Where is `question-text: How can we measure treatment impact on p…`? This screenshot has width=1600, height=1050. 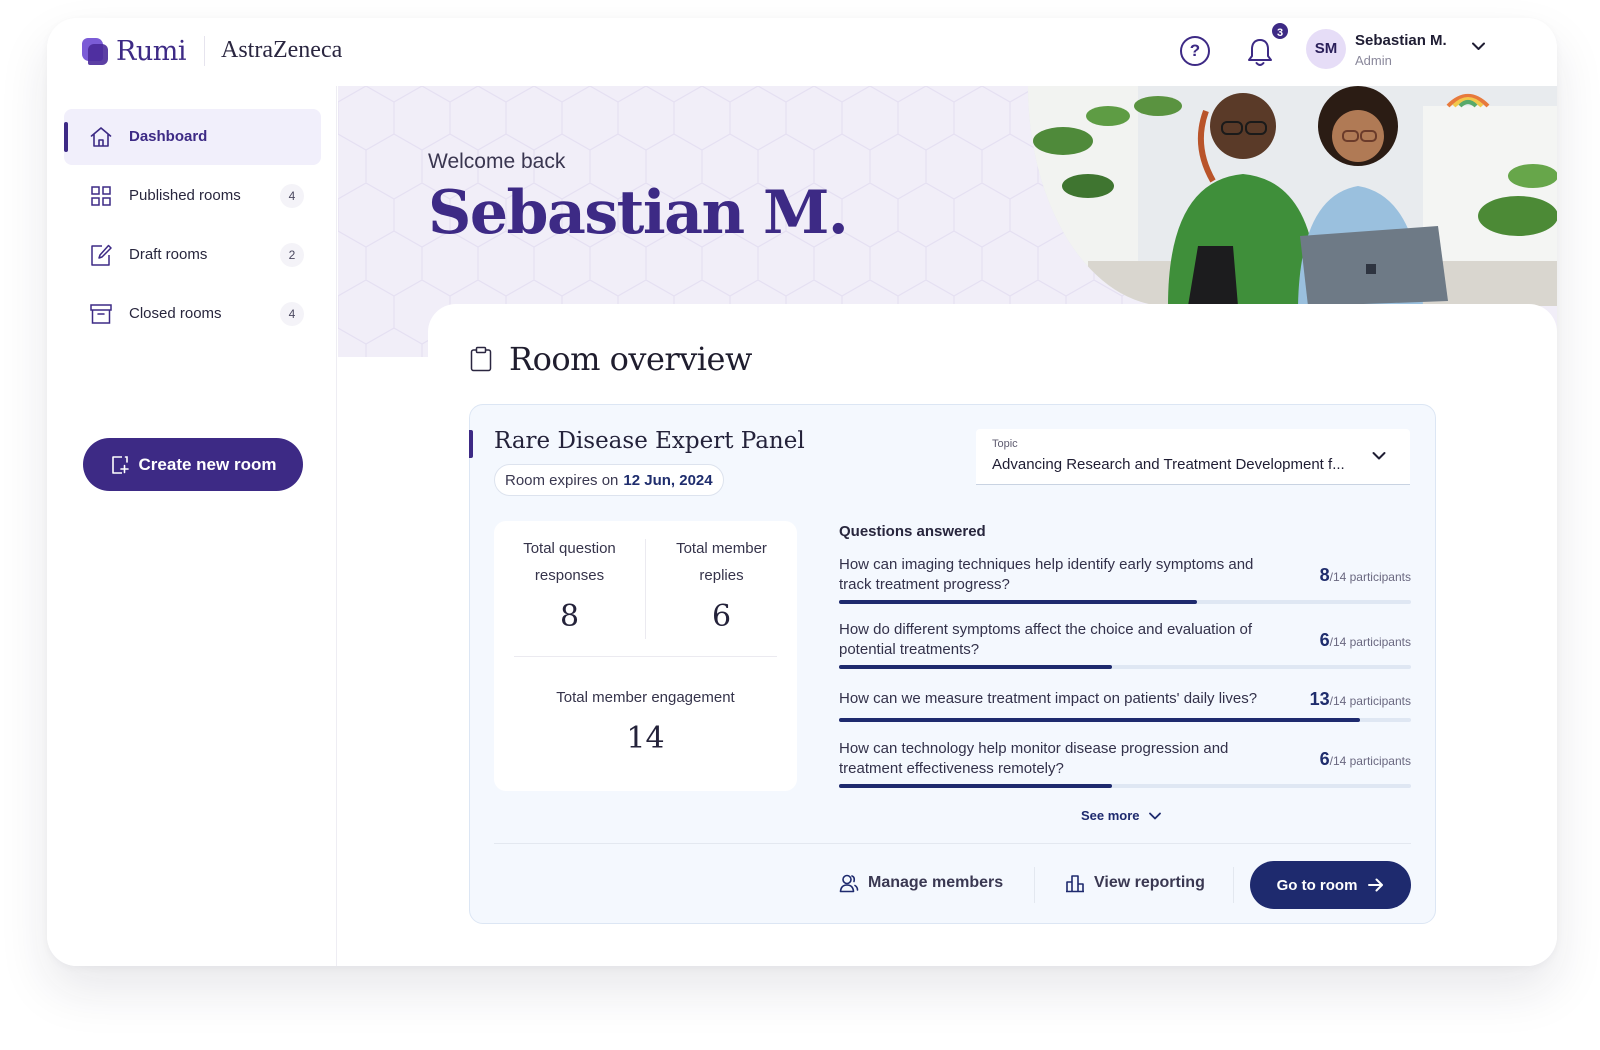 question-text: How can we measure treatment impact on p… is located at coordinates (1048, 698).